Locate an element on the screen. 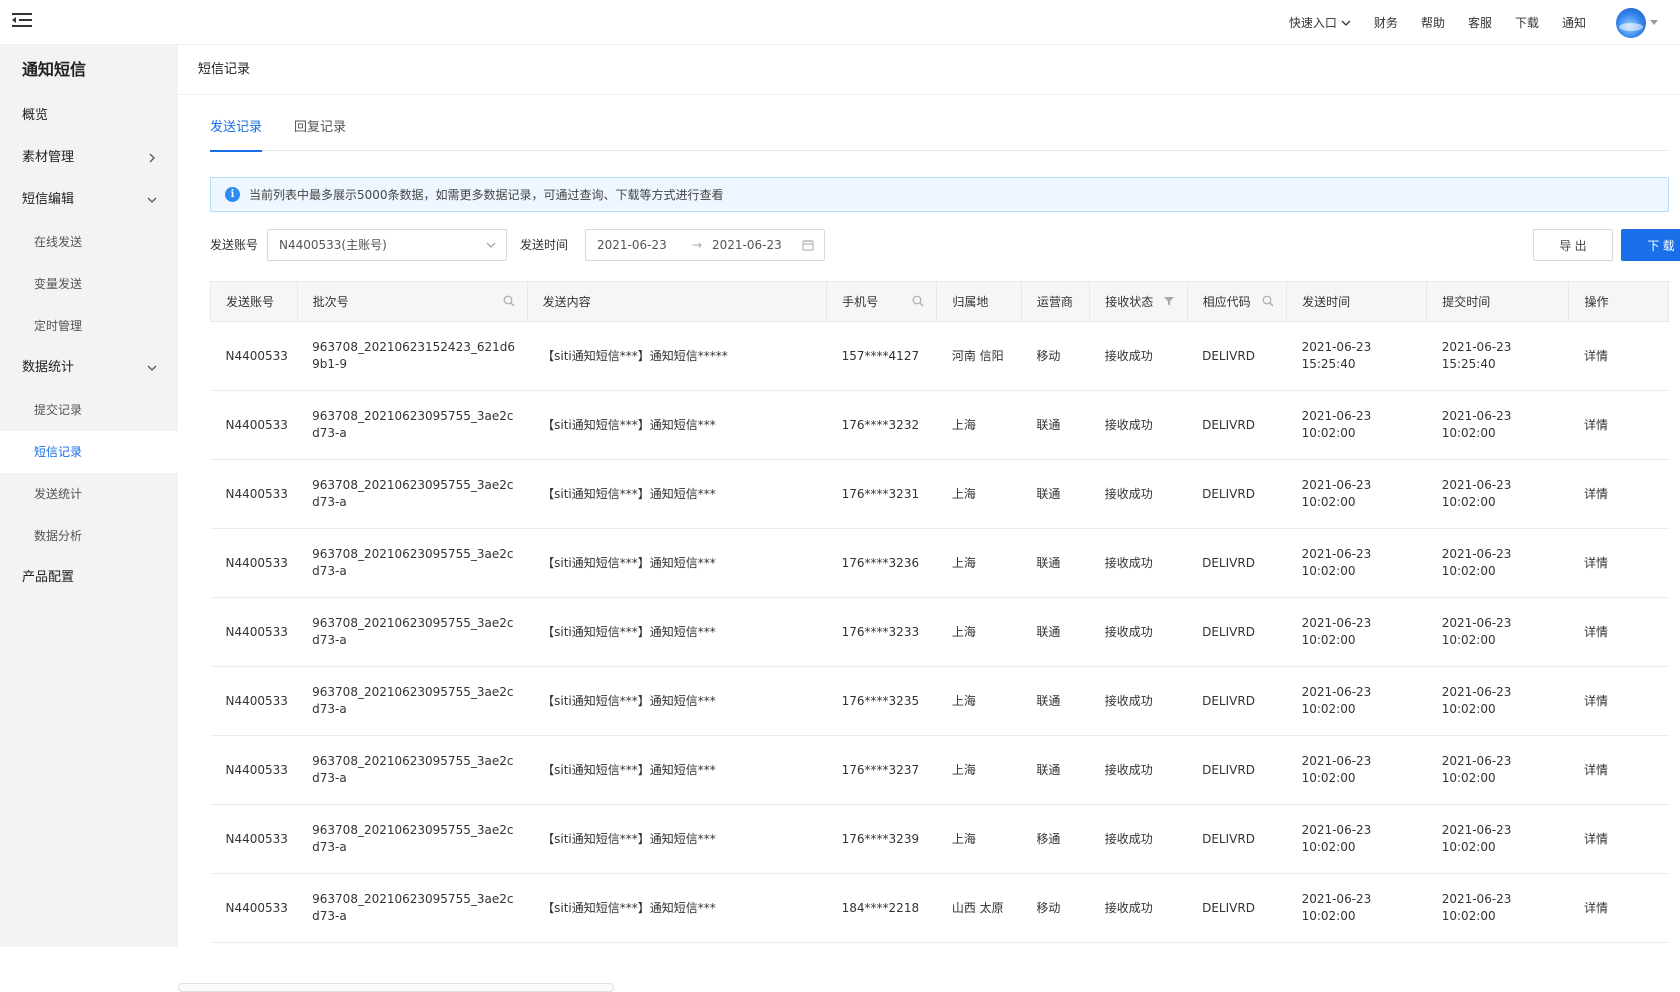 The width and height of the screenshot is (1680, 992). cell-text: 2021-06-23 15:25:40 is located at coordinates (1476, 355).